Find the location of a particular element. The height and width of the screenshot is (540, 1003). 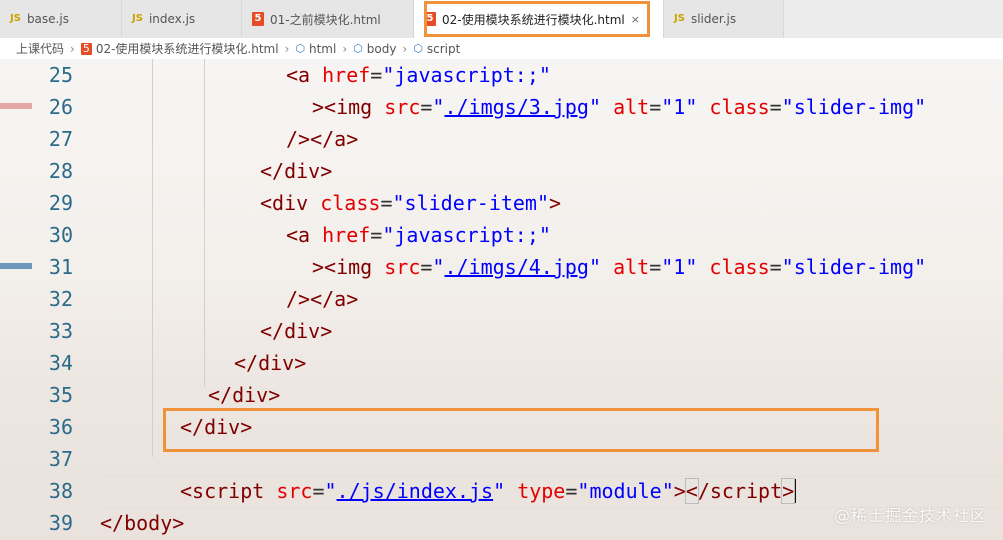

tab-1: JS base.js is located at coordinates (61, 19).